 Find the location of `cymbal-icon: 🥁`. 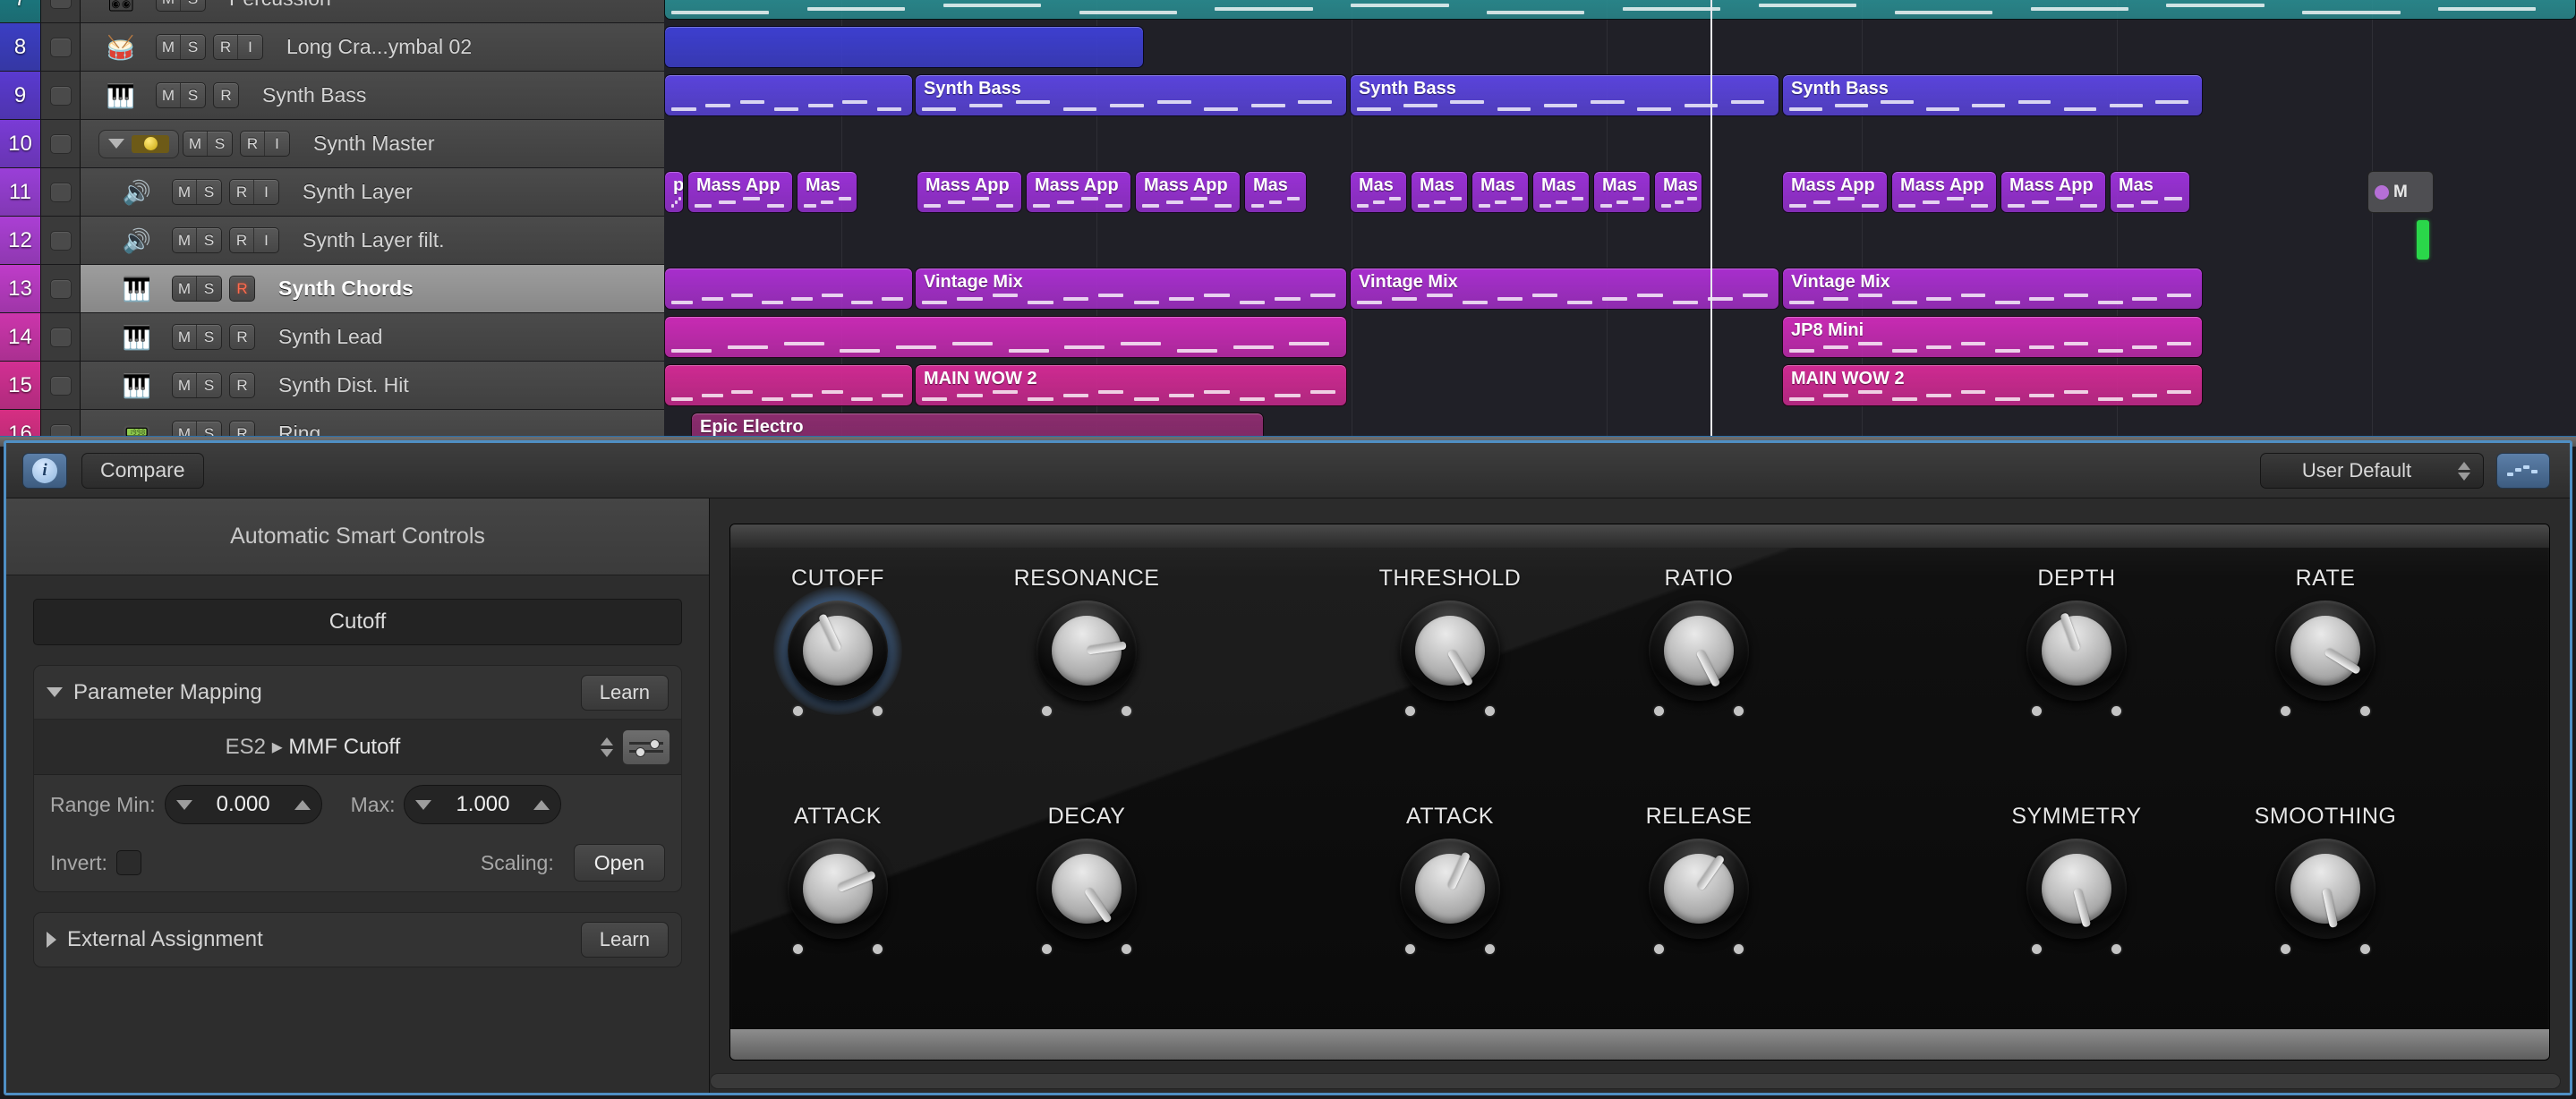

cymbal-icon: 🥁 is located at coordinates (121, 47).